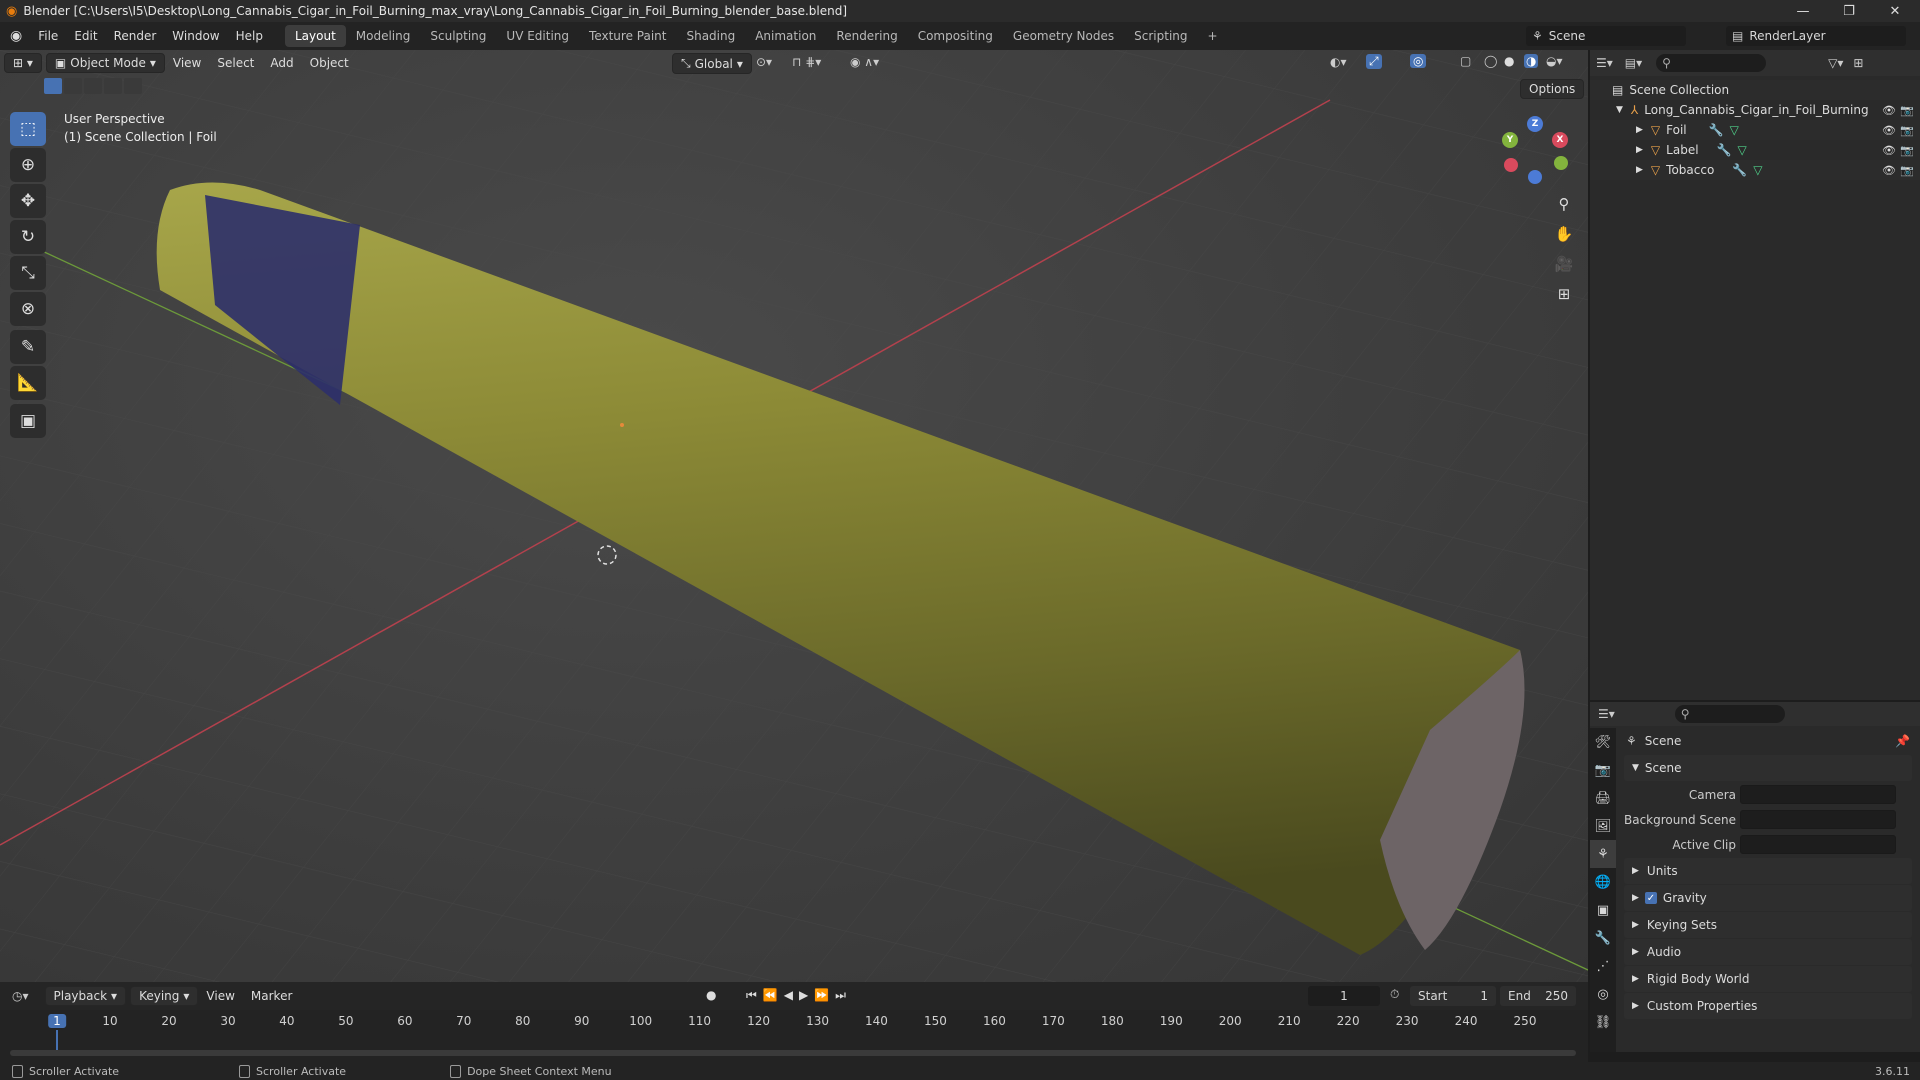 The height and width of the screenshot is (1080, 1920). What do you see at coordinates (1374, 61) in the screenshot?
I see `gizmo-toggle-icon: ⤢` at bounding box center [1374, 61].